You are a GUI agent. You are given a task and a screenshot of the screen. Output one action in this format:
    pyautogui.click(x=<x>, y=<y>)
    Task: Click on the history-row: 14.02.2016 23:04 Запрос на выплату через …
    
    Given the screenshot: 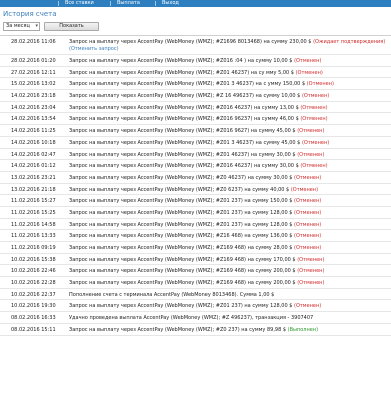 What is the action you would take?
    pyautogui.click(x=195, y=108)
    